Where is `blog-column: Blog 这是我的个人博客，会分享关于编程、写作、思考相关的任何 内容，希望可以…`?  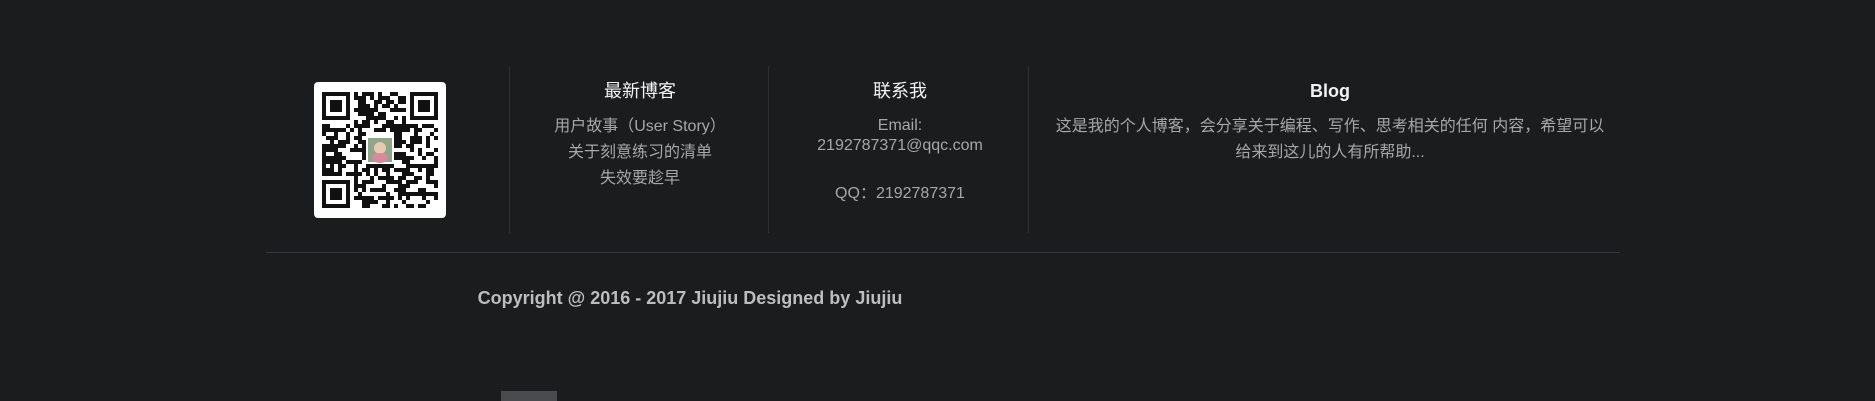 blog-column: Blog 这是我的个人博客，会分享关于编程、写作、思考相关的任何 内容，希望可以… is located at coordinates (1330, 123).